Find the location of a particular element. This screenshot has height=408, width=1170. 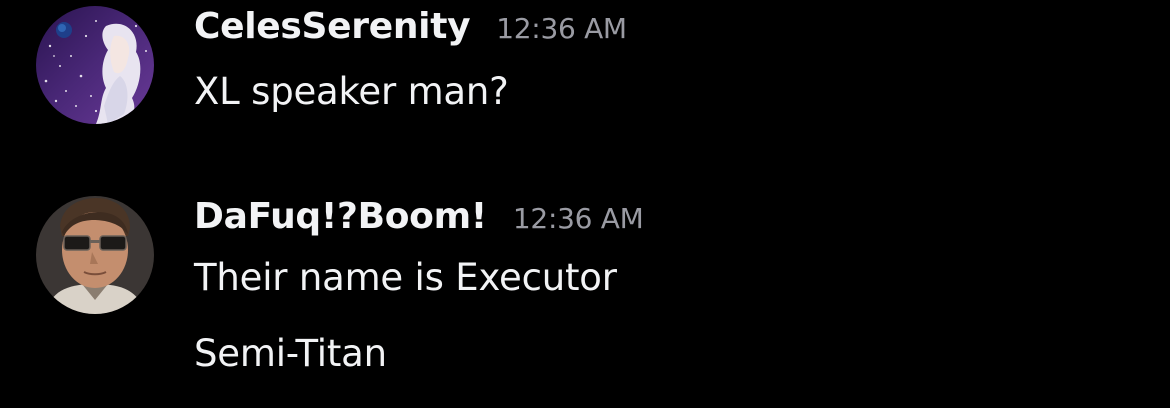

anime-girl-avatar-icon is located at coordinates (95, 65).